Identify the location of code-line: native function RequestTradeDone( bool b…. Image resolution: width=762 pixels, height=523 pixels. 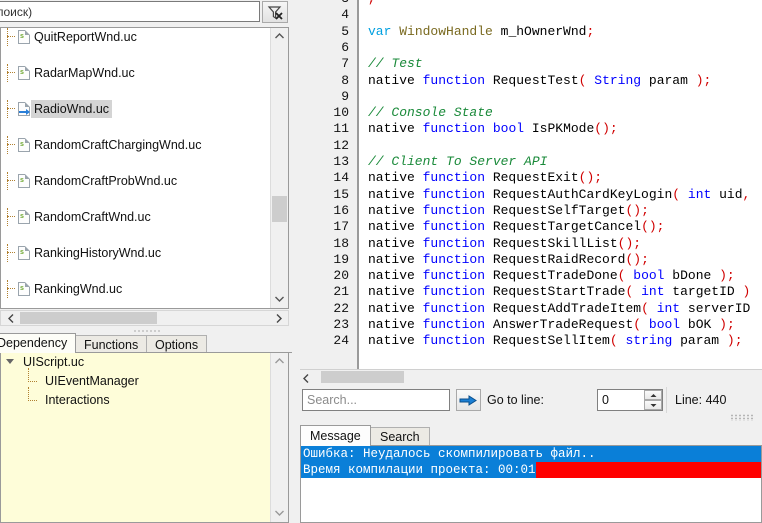
(547, 276).